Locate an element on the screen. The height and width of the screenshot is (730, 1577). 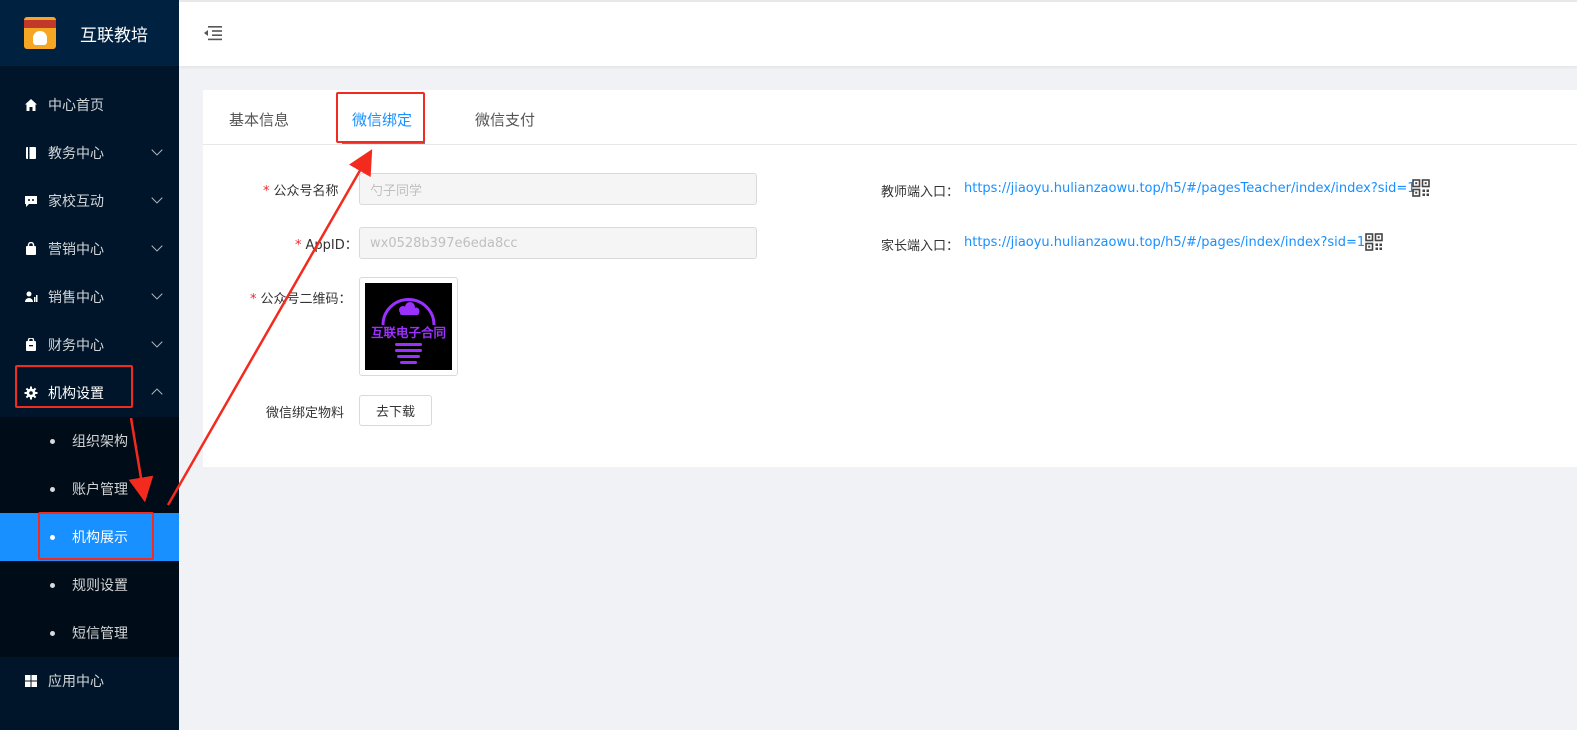
logo-bar: 互联教培 is located at coordinates (89, 33).